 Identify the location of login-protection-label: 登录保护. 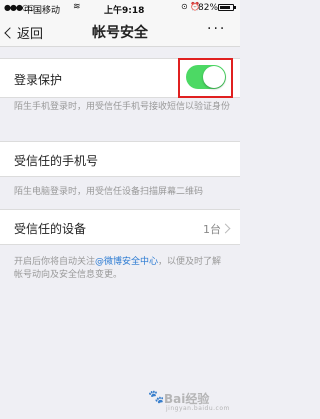
(38, 80).